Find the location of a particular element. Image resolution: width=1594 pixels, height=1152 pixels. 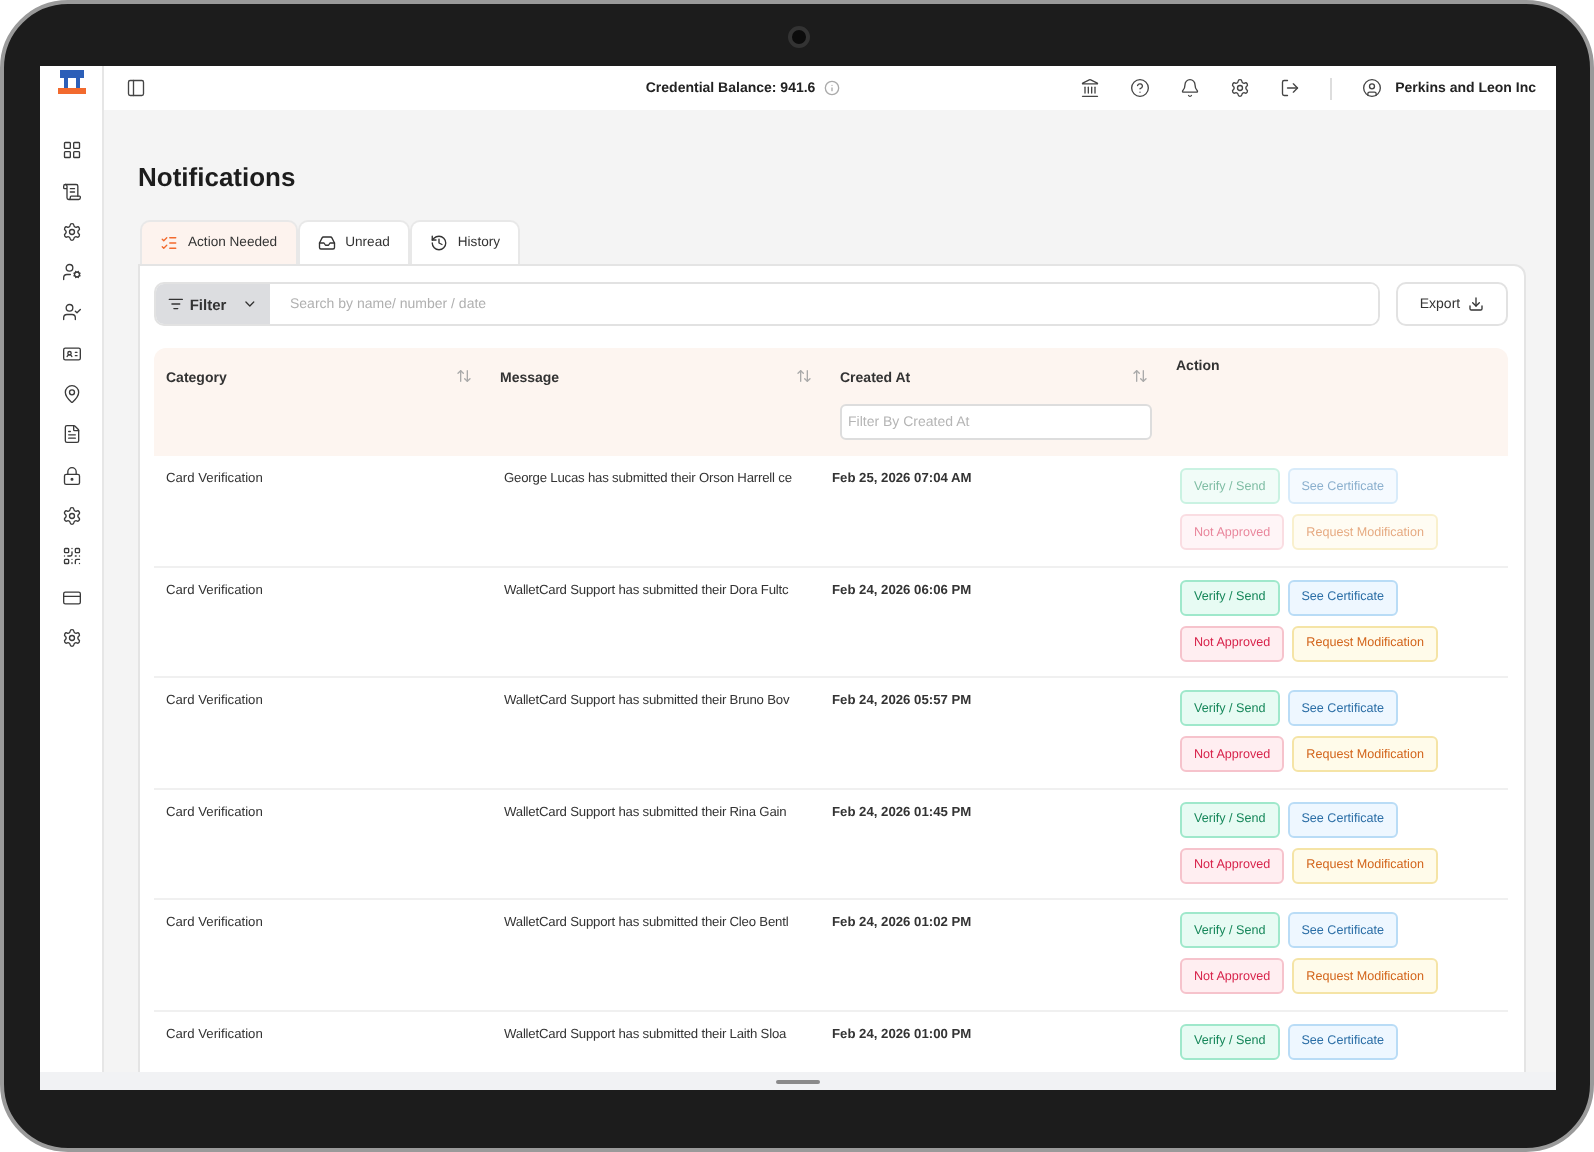

history-icon is located at coordinates (438, 243).